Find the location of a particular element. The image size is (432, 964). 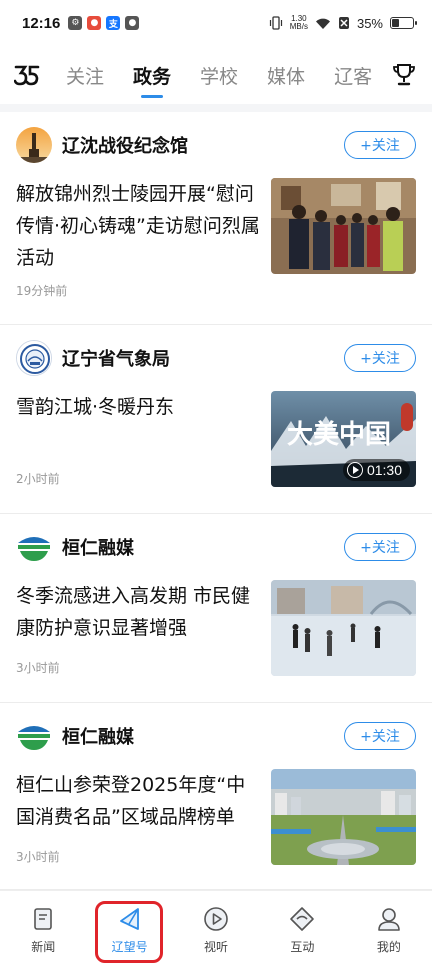

nav-interact: 互动 is located at coordinates (302, 927).